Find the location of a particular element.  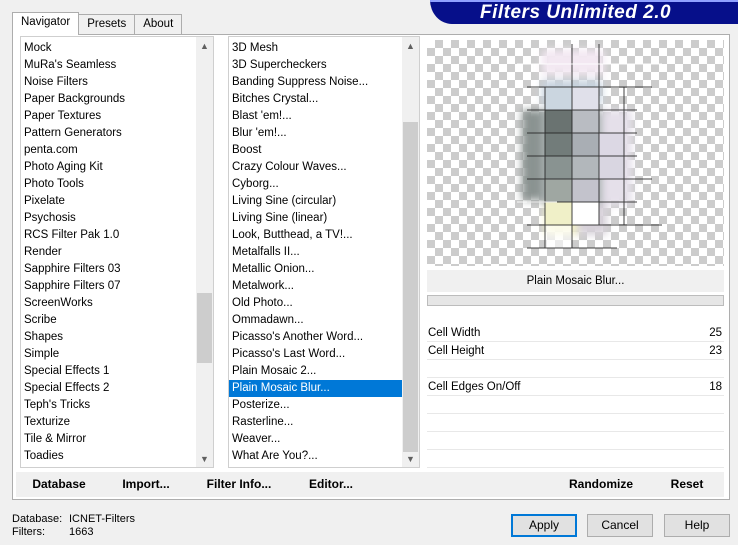

list-item-category: ScreenWorks is located at coordinates (108, 303).